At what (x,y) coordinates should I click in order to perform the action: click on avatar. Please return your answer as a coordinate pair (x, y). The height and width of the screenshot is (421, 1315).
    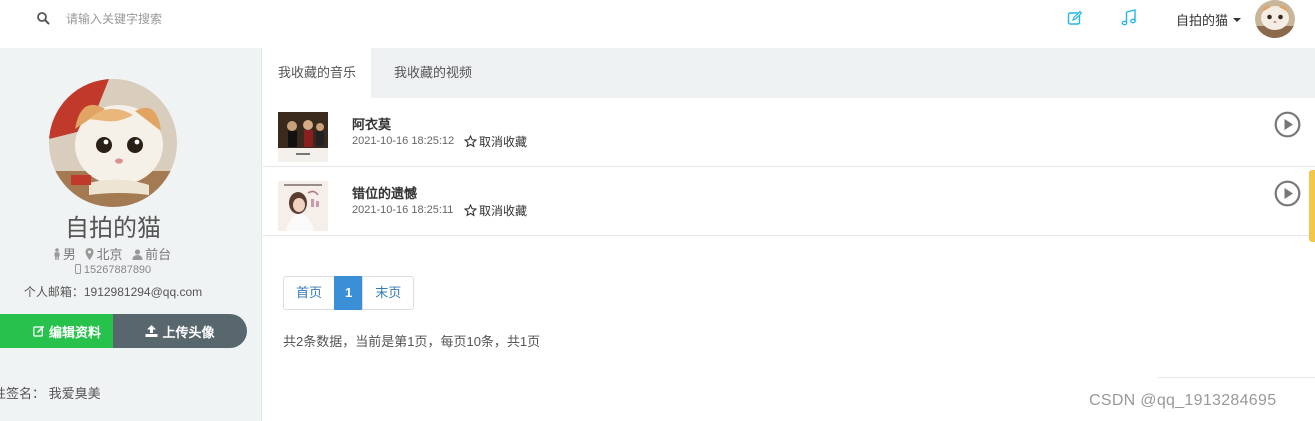
    Looking at the image, I should click on (1275, 19).